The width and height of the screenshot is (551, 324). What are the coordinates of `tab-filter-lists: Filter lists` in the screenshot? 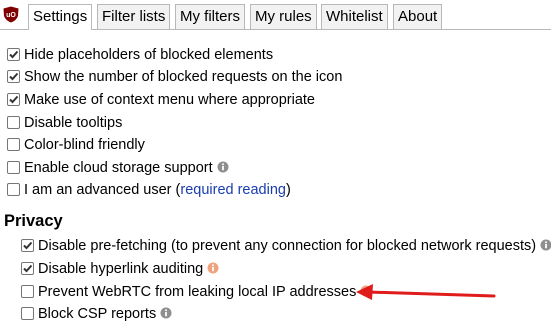 It's located at (134, 16).